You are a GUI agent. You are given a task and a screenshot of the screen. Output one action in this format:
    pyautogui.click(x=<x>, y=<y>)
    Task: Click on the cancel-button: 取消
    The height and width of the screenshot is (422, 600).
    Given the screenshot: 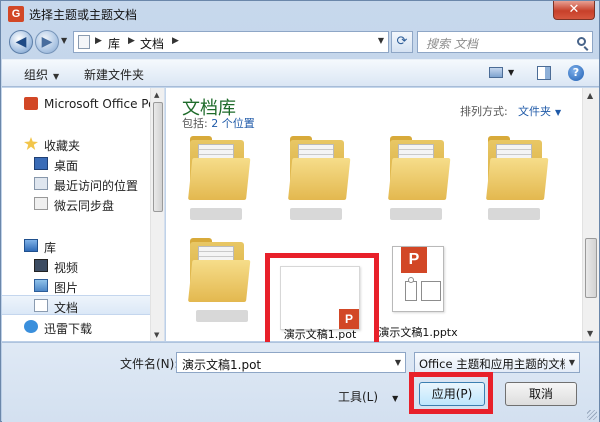 What is the action you would take?
    pyautogui.click(x=541, y=394)
    